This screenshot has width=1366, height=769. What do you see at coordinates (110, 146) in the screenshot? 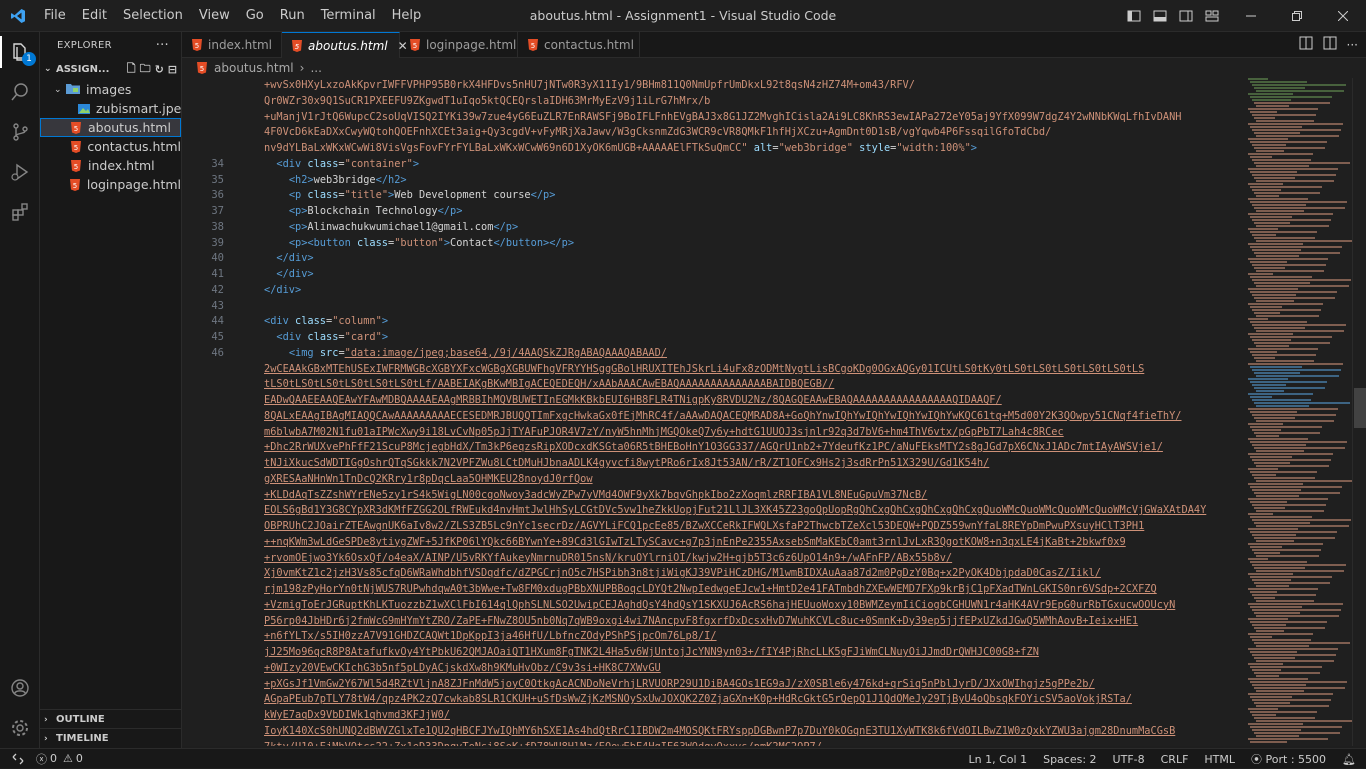
I see `tree-file-contactus-html: 5 contactus.html` at bounding box center [110, 146].